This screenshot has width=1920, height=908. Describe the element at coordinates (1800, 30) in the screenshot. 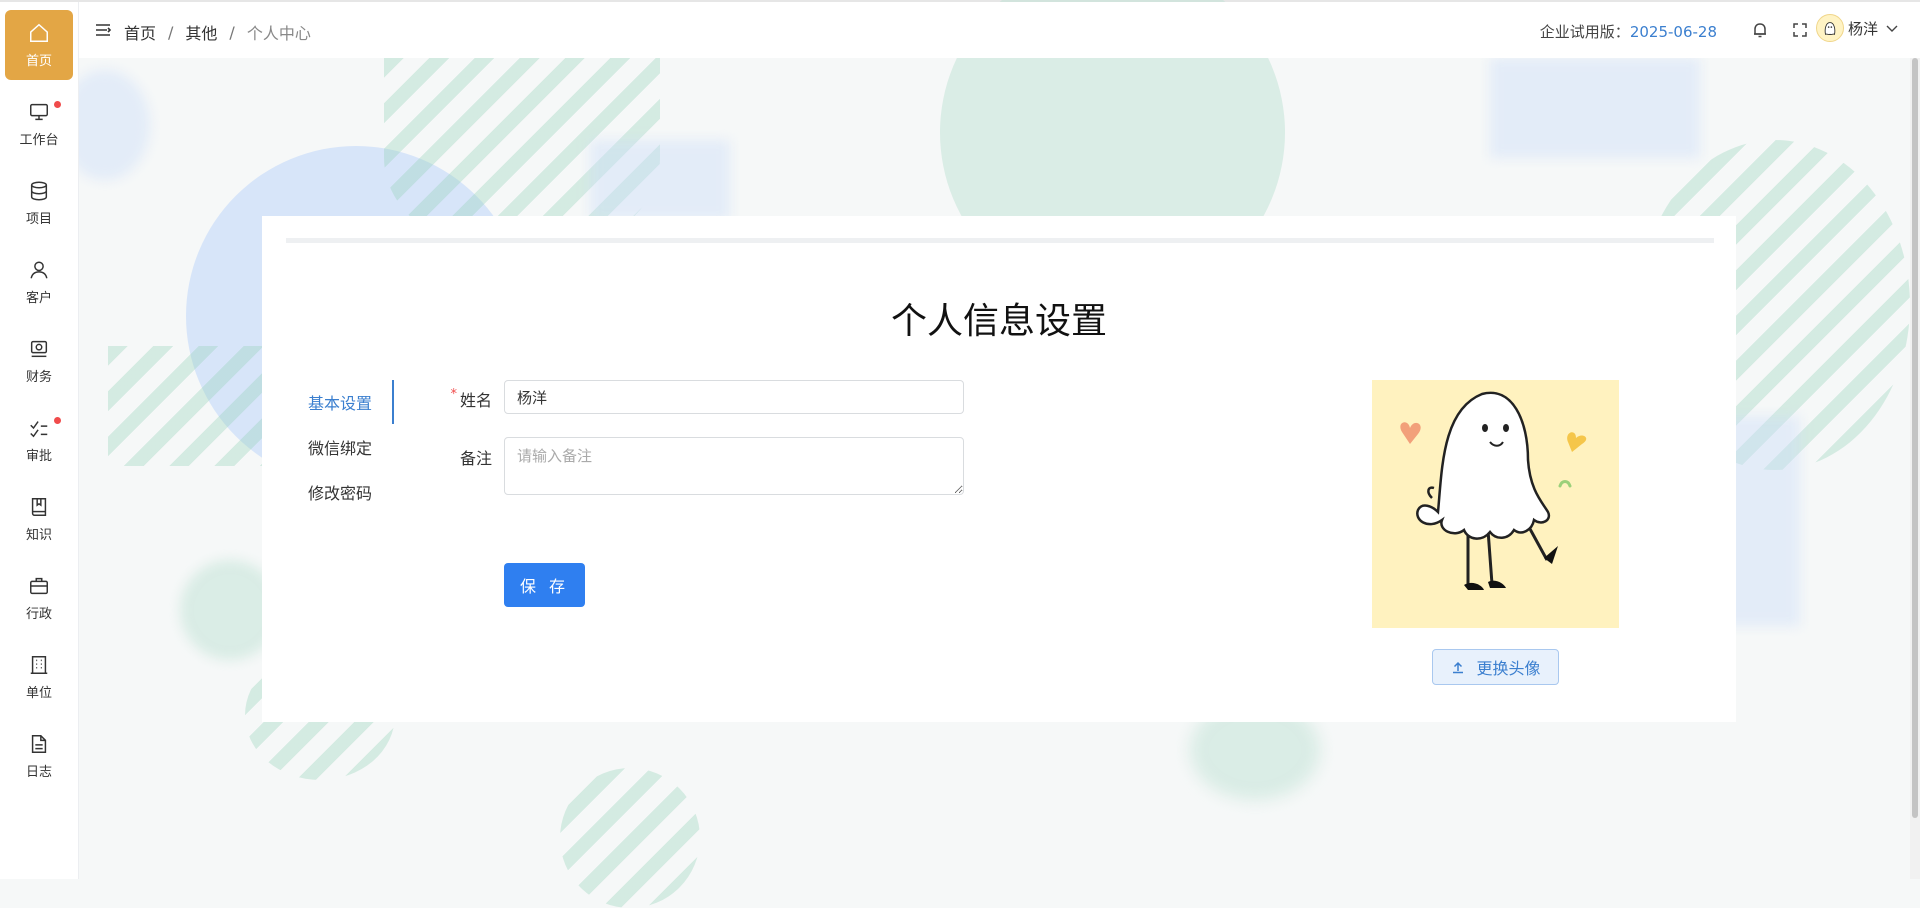

I see `fullscreen-icon` at that location.